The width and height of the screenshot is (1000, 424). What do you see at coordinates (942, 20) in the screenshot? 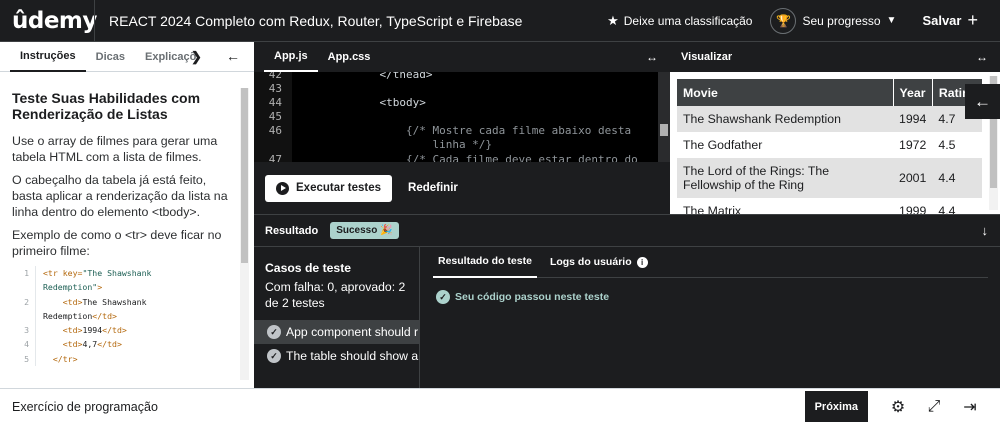
I see `save-label: Salvar` at bounding box center [942, 20].